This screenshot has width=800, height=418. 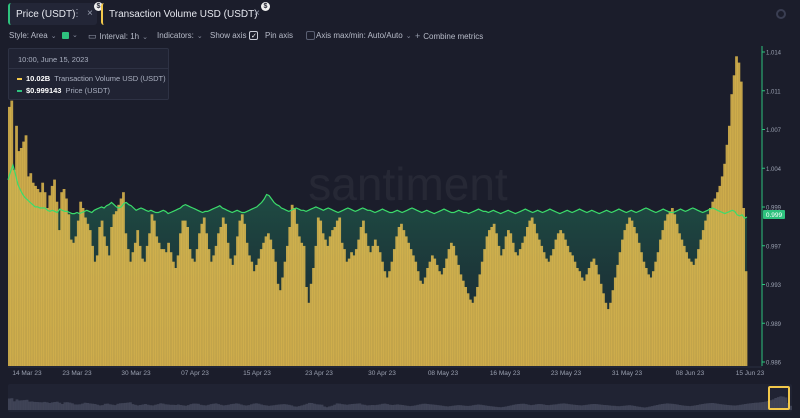 I want to click on x-tick-label: 14 Mar 23, so click(x=27, y=373).